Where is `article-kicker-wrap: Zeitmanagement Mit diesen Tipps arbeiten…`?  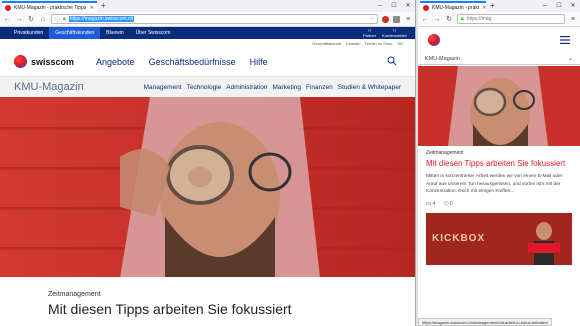
article-kicker-wrap: Zeitmanagement Mit diesen Tipps arbeiten… is located at coordinates (170, 304).